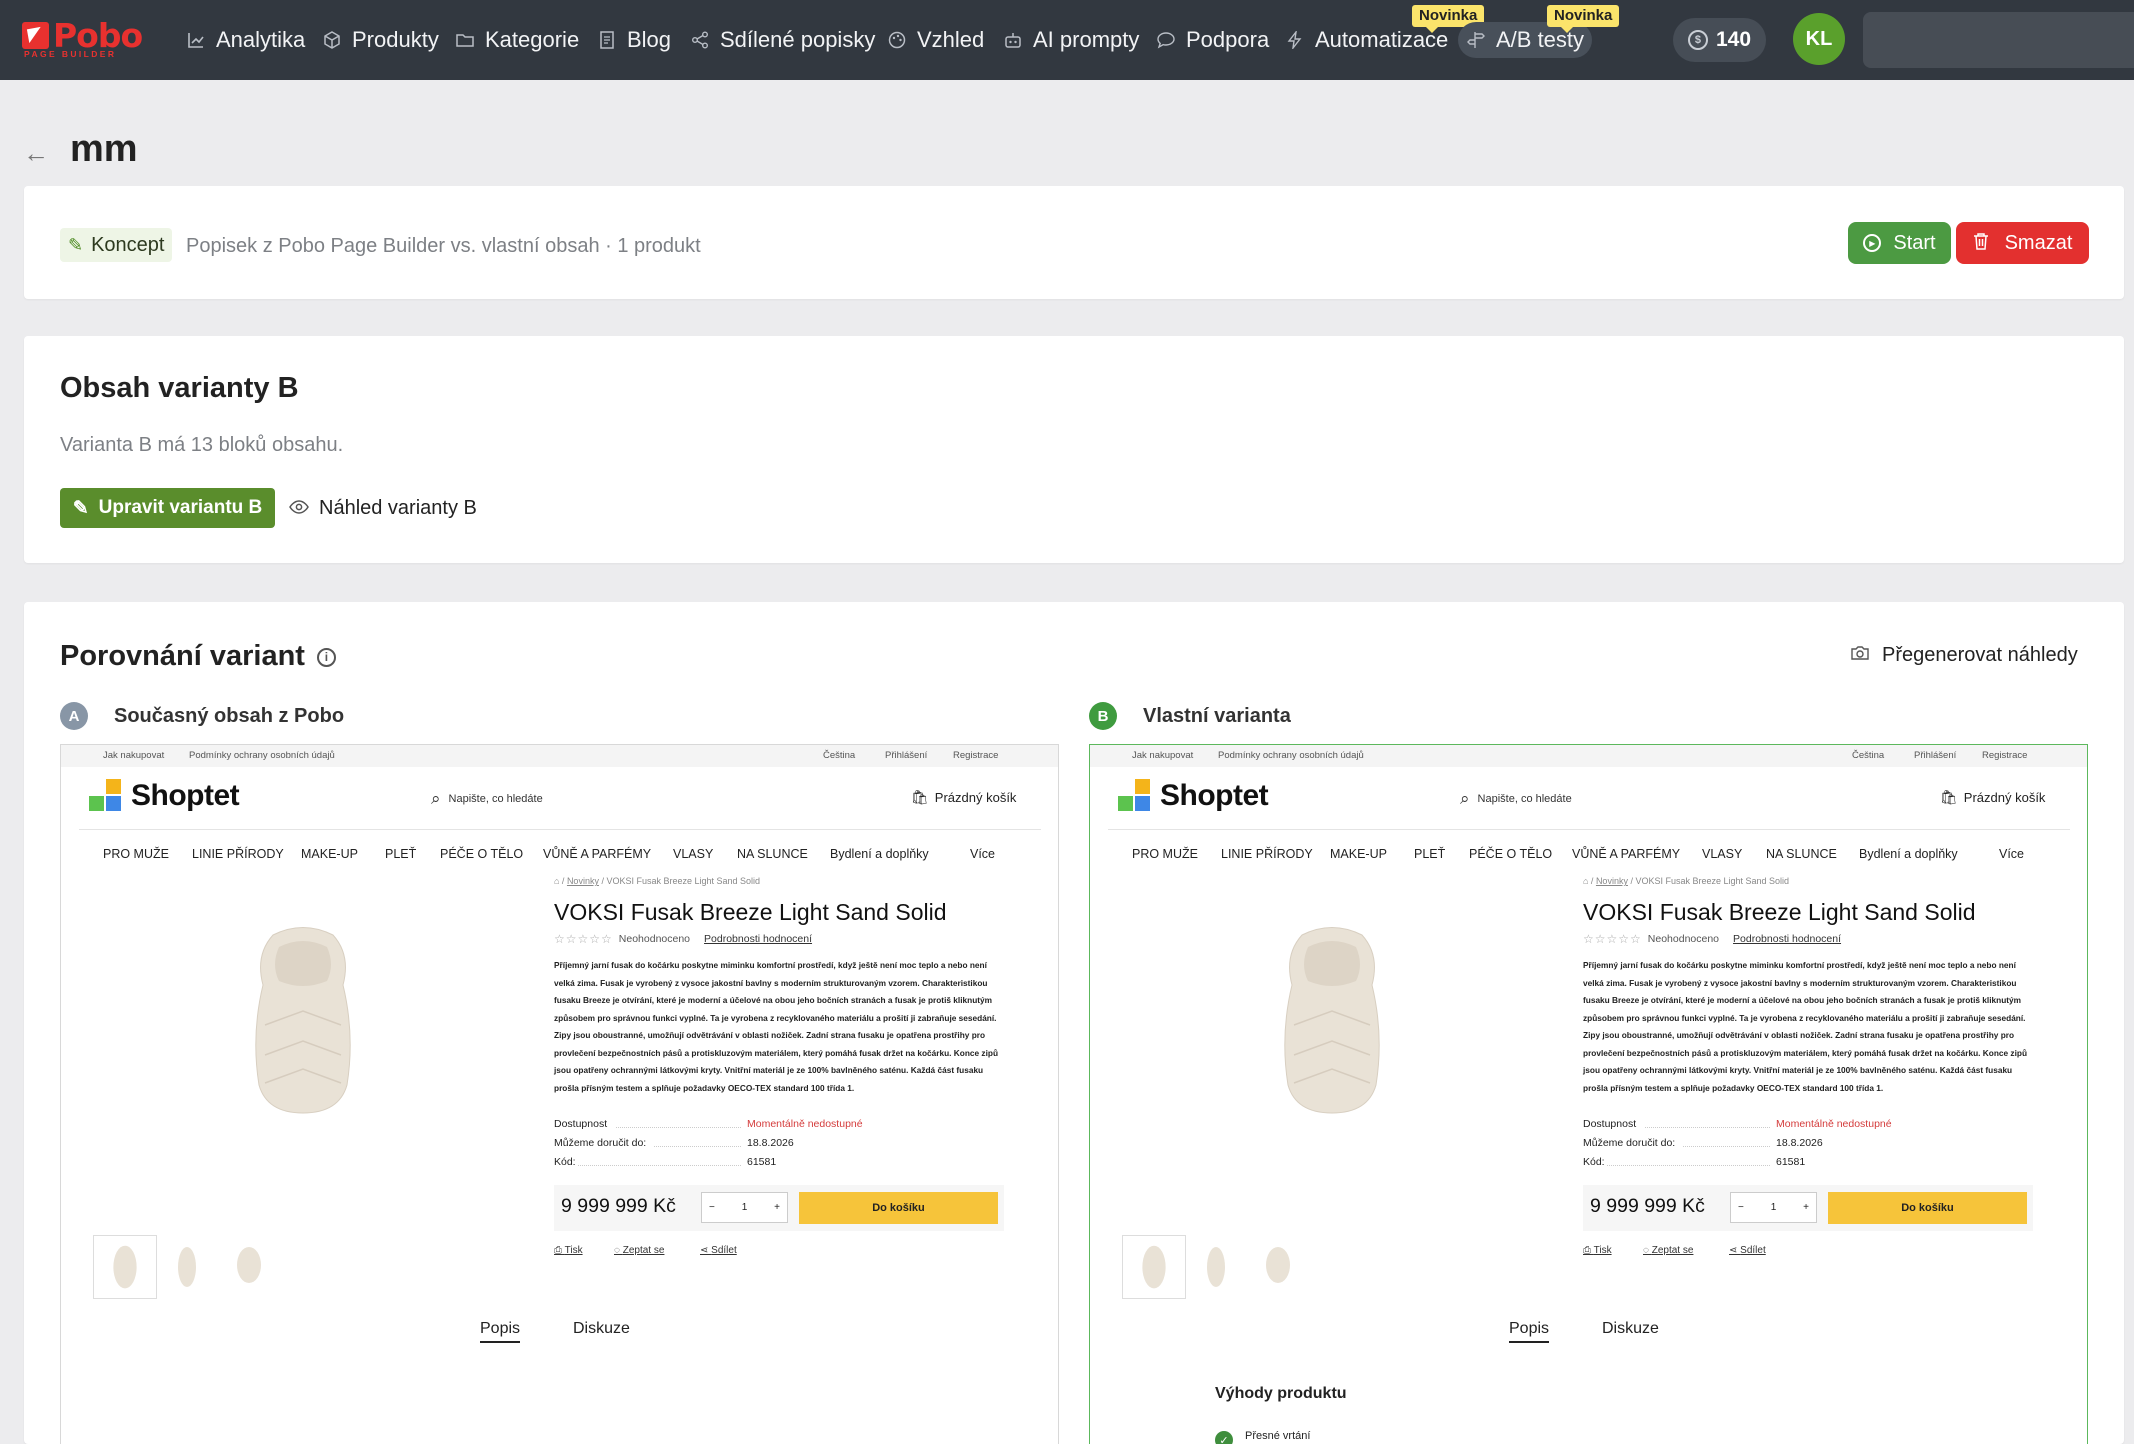 The height and width of the screenshot is (1444, 2134). What do you see at coordinates (74, 716) in the screenshot?
I see `variant-a-letter: A` at bounding box center [74, 716].